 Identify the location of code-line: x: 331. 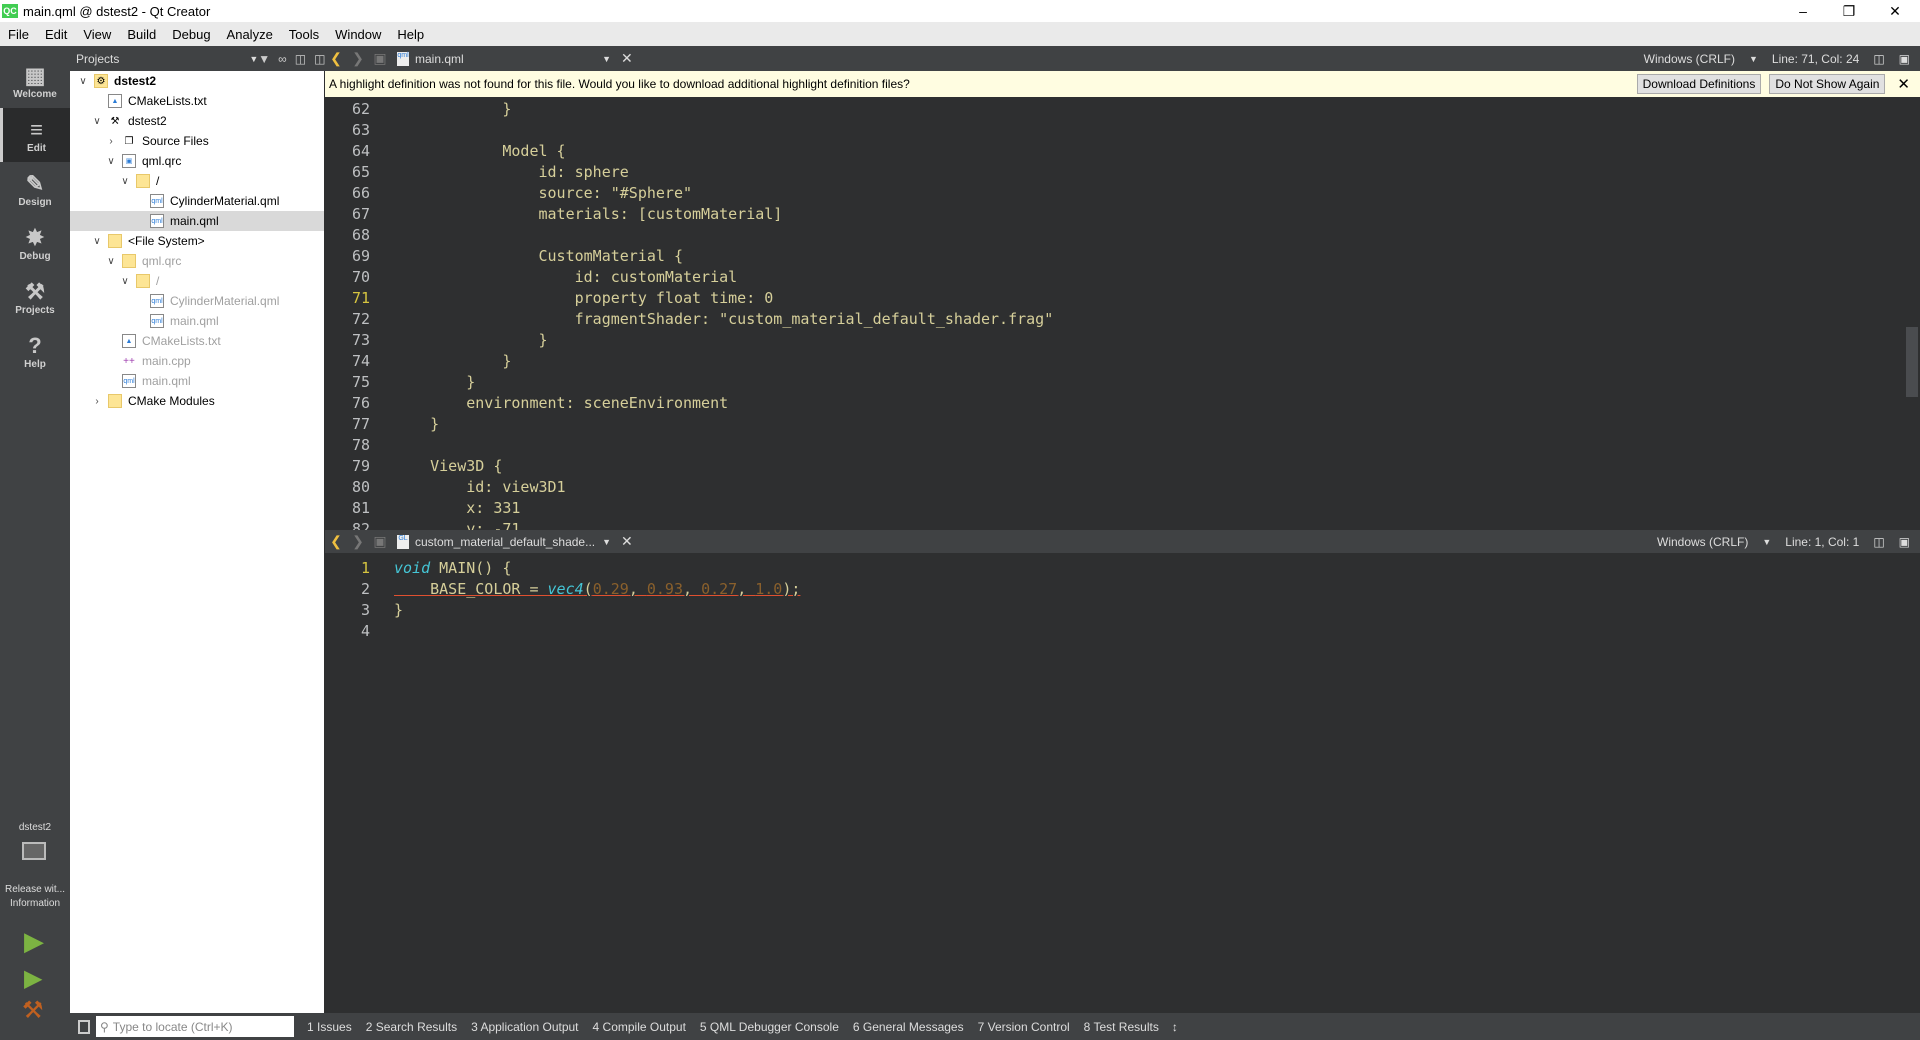
(1147, 508).